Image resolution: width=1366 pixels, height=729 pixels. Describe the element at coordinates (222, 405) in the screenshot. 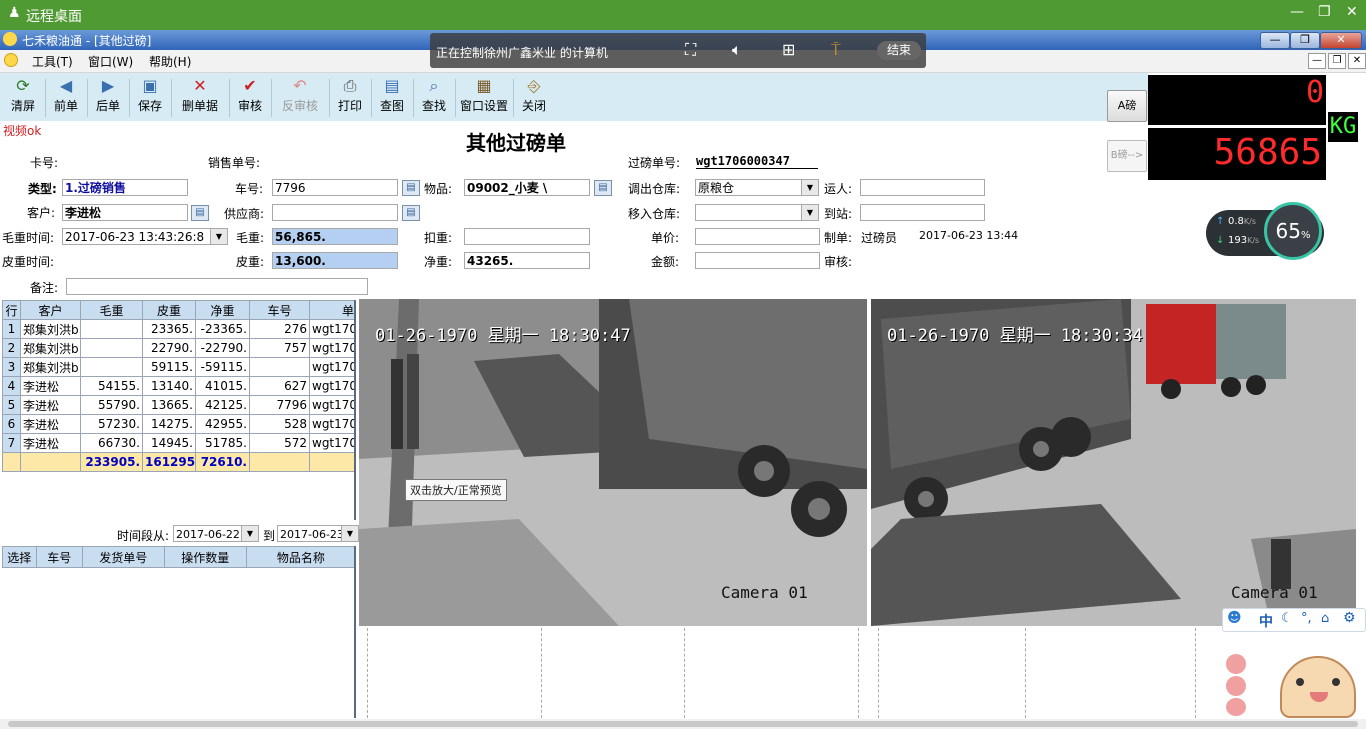

I see `cell-net: 42125.` at that location.